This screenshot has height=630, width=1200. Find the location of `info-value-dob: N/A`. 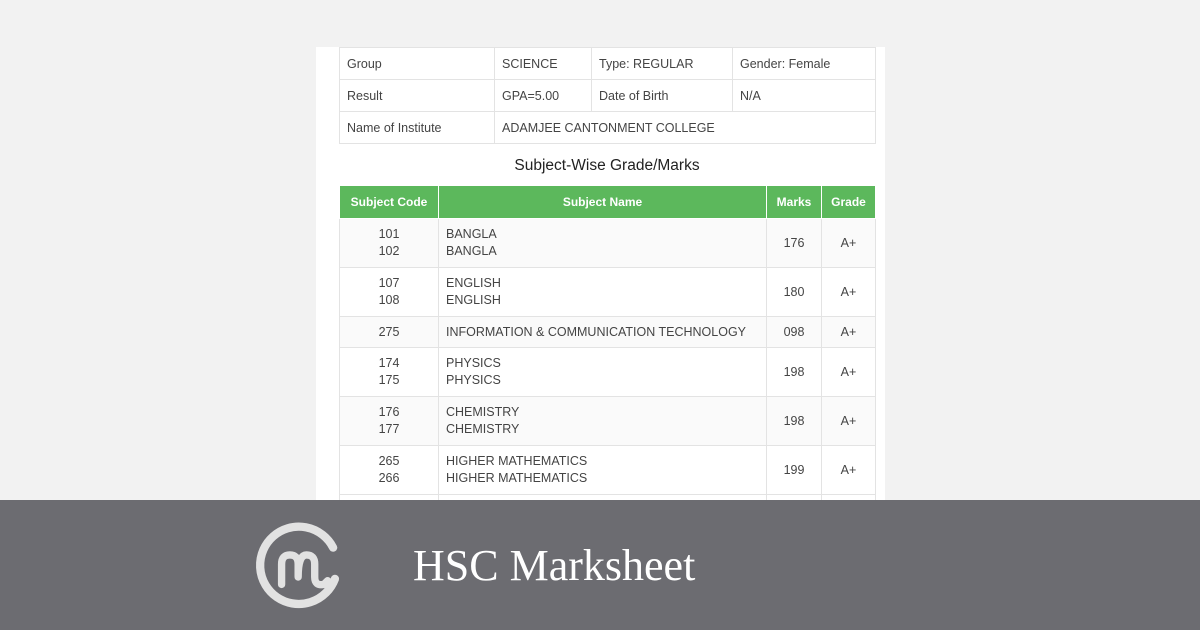

info-value-dob: N/A is located at coordinates (804, 95).